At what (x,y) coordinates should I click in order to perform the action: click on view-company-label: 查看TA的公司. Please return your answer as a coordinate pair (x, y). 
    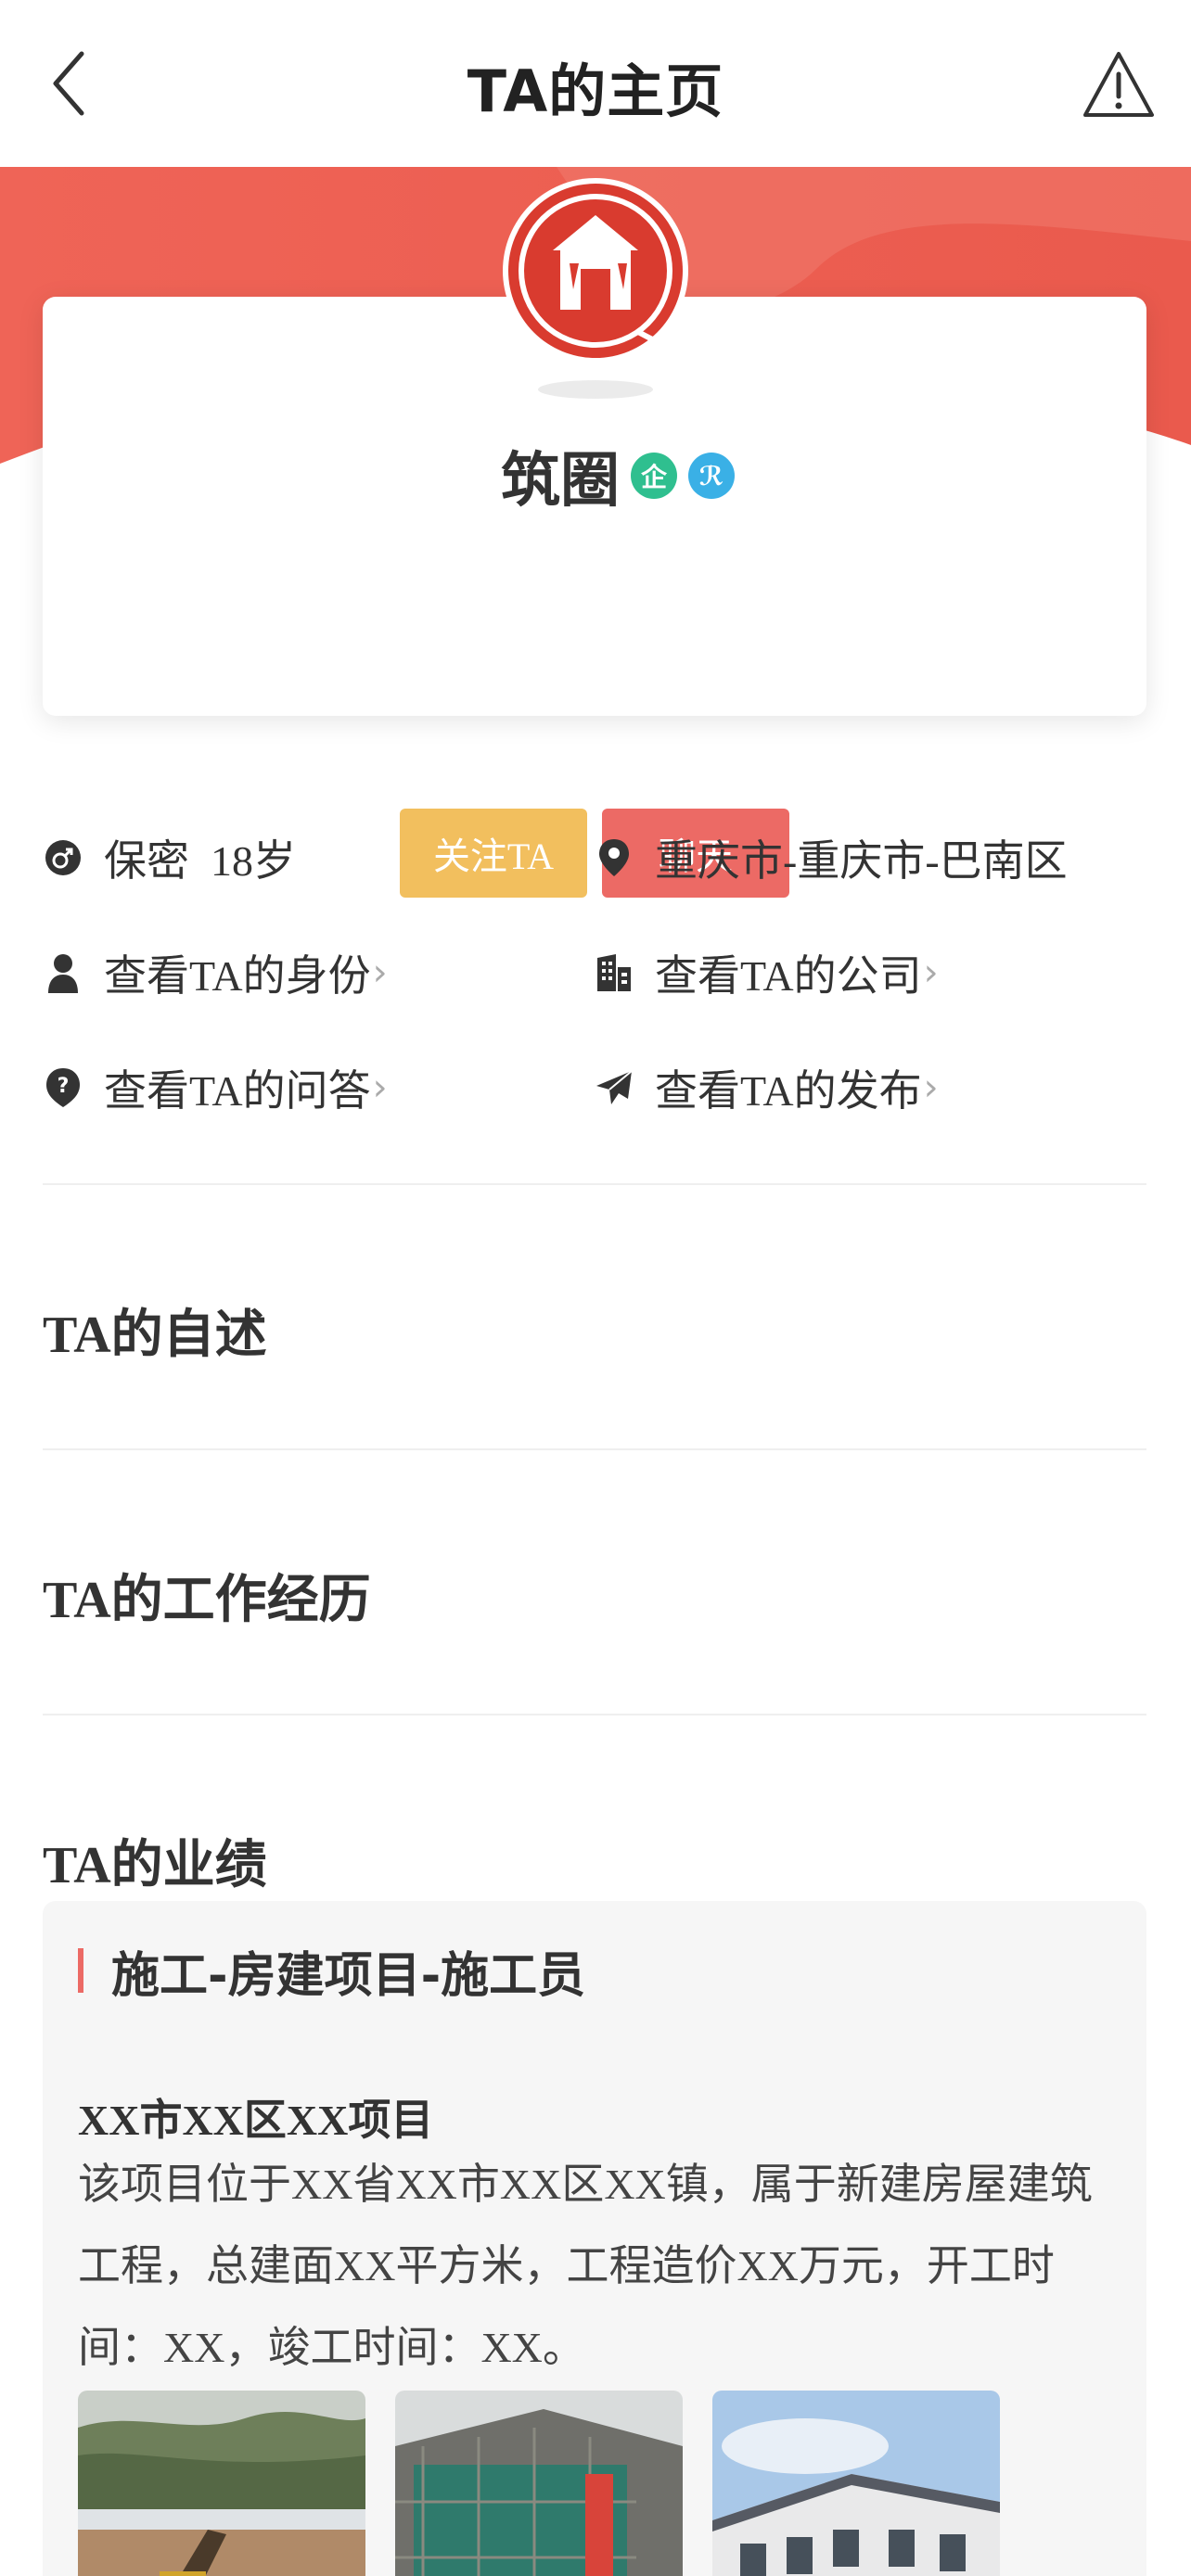
    Looking at the image, I should click on (788, 976).